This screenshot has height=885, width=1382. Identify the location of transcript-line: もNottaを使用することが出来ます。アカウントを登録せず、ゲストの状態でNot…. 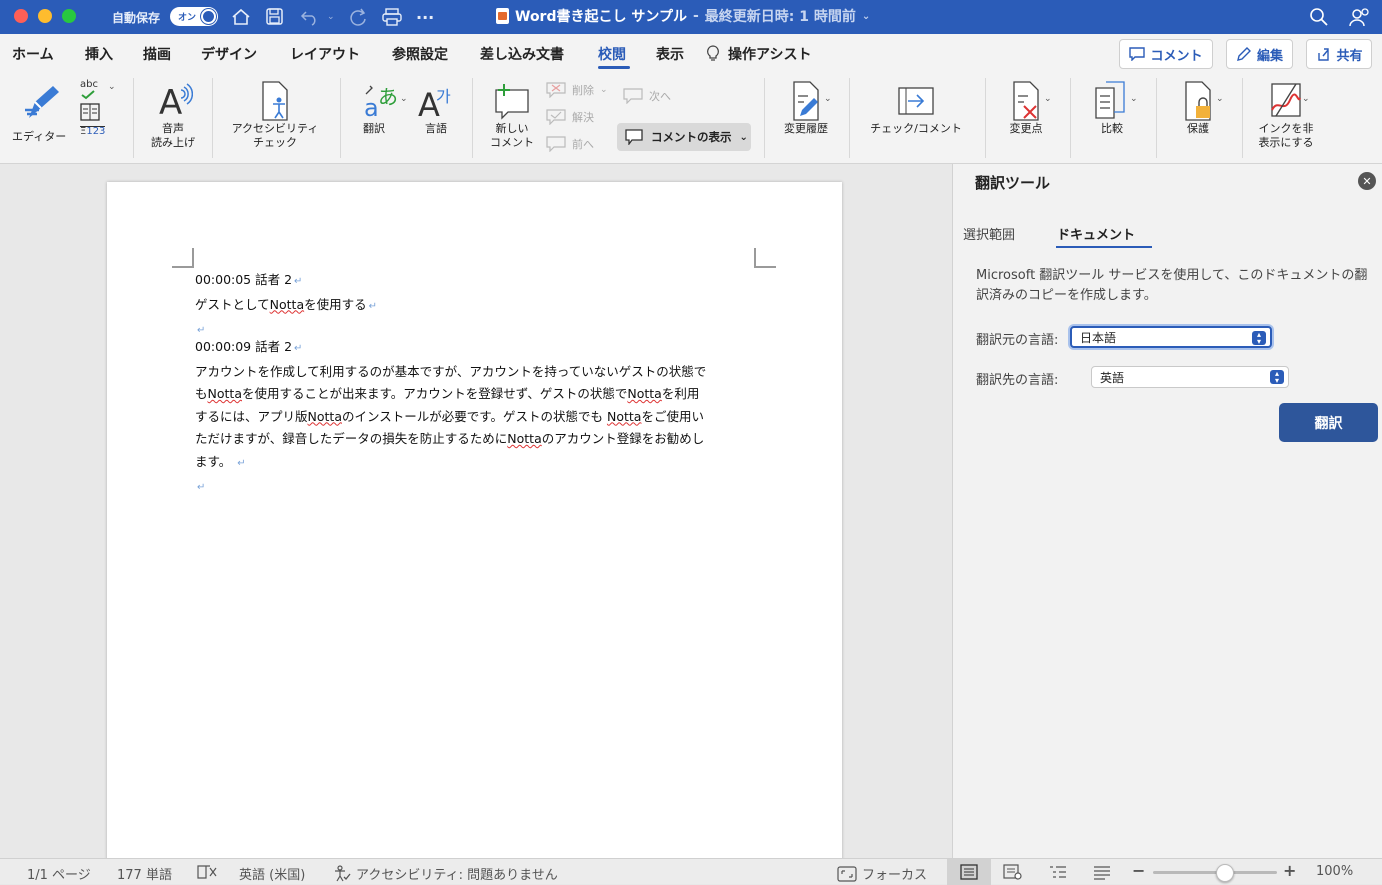
(447, 393).